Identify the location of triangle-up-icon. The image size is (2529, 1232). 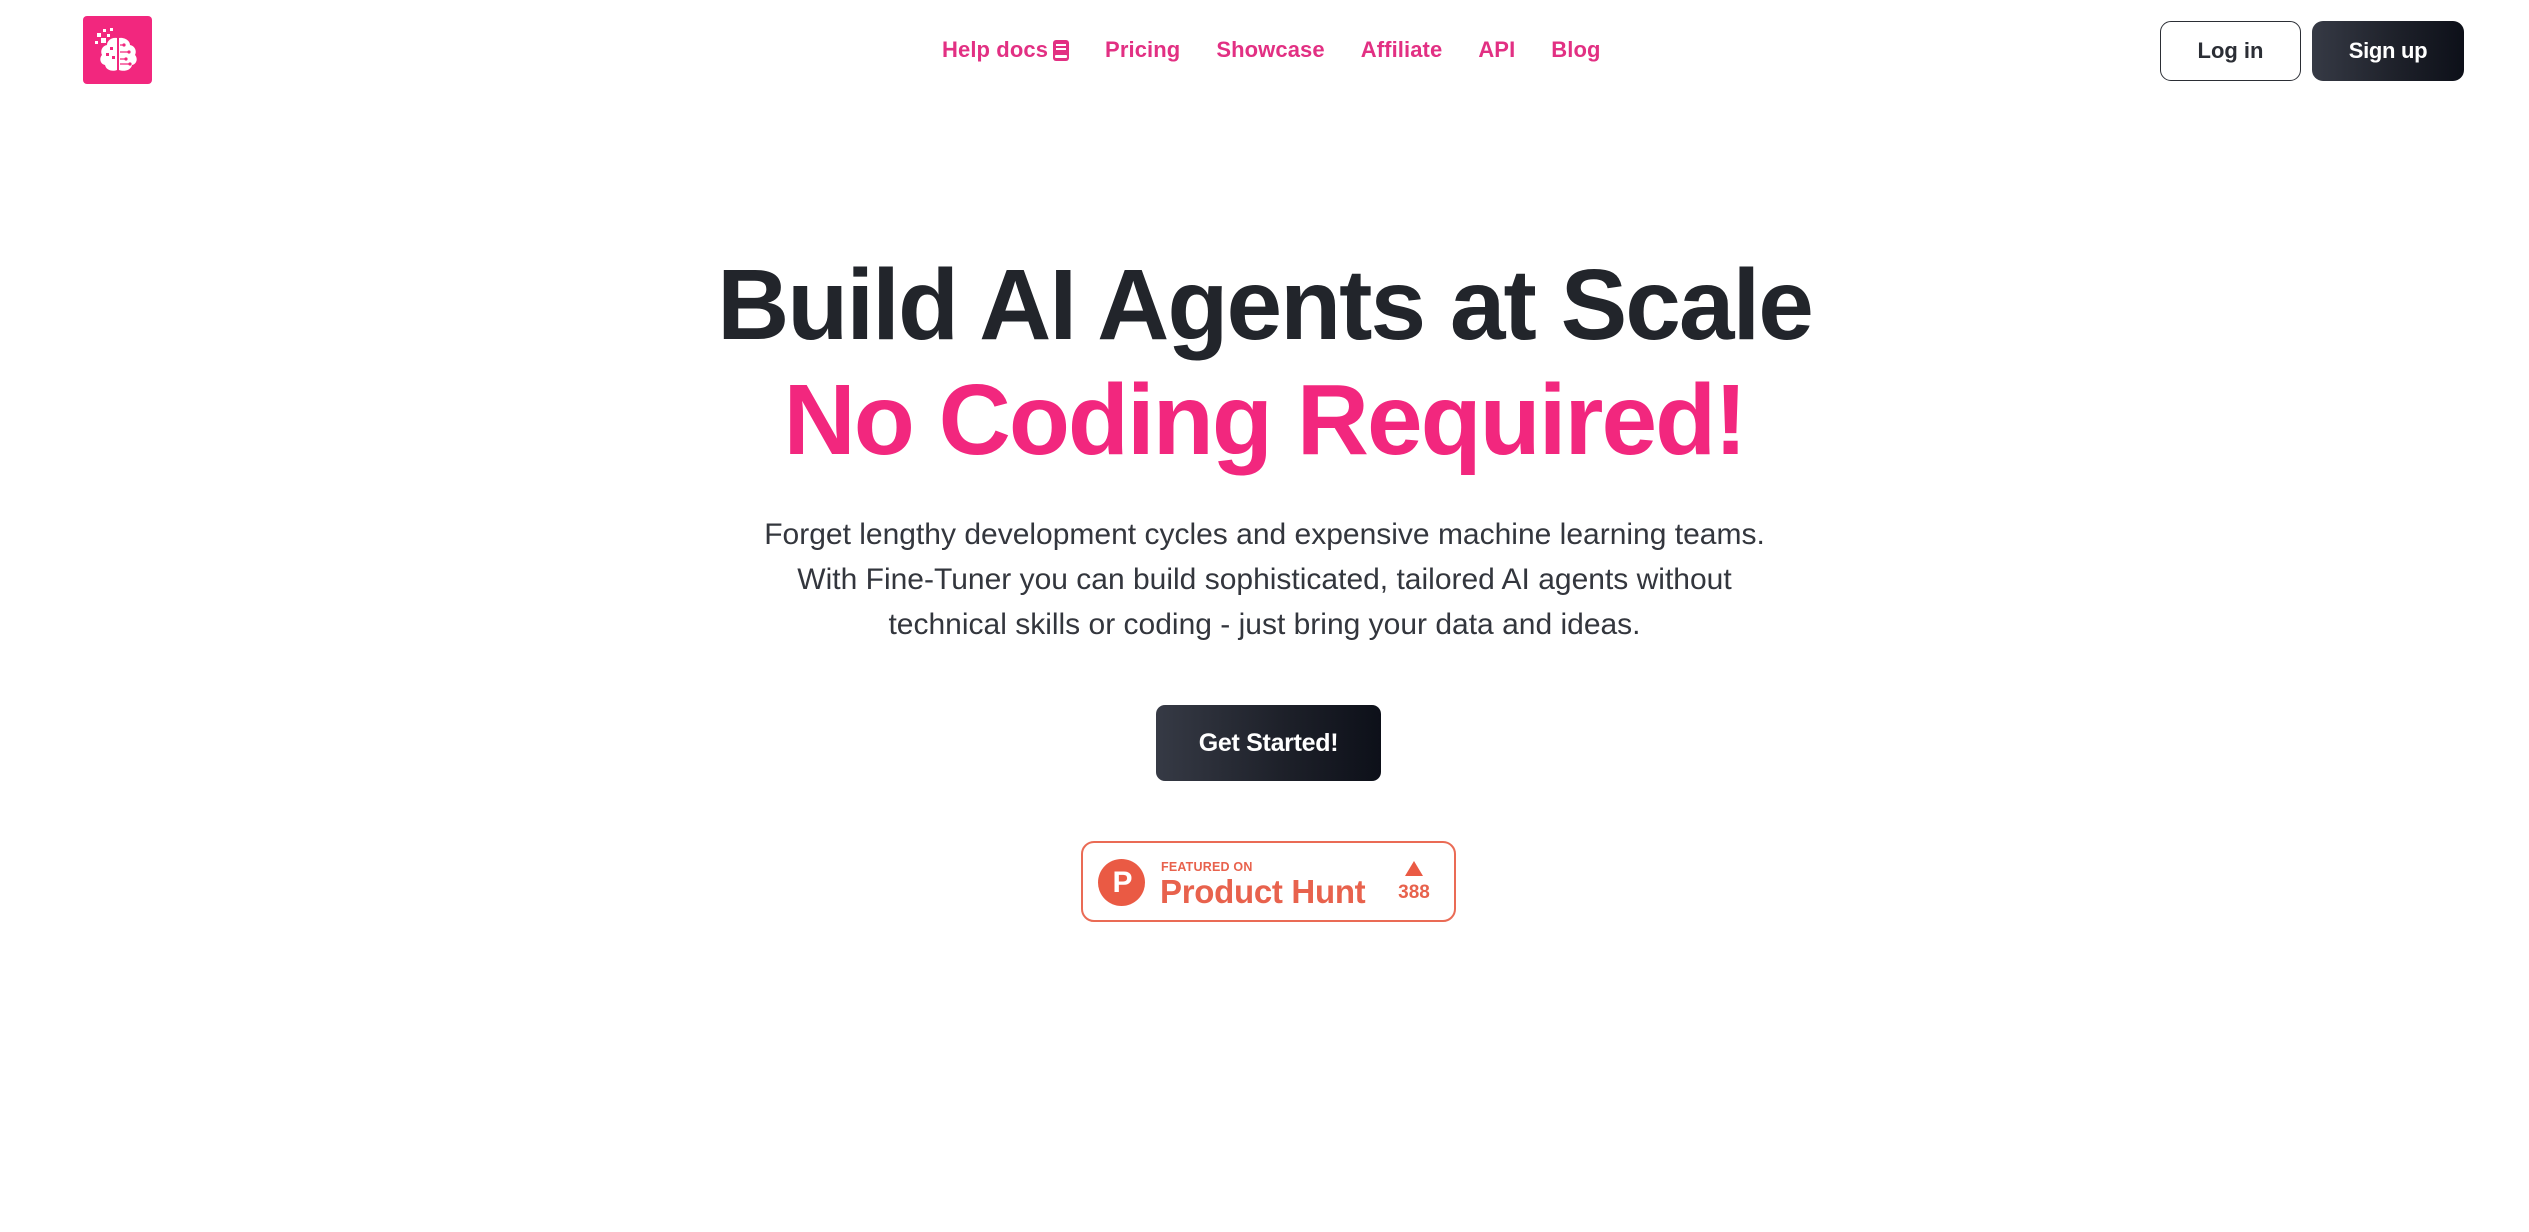
(1414, 868).